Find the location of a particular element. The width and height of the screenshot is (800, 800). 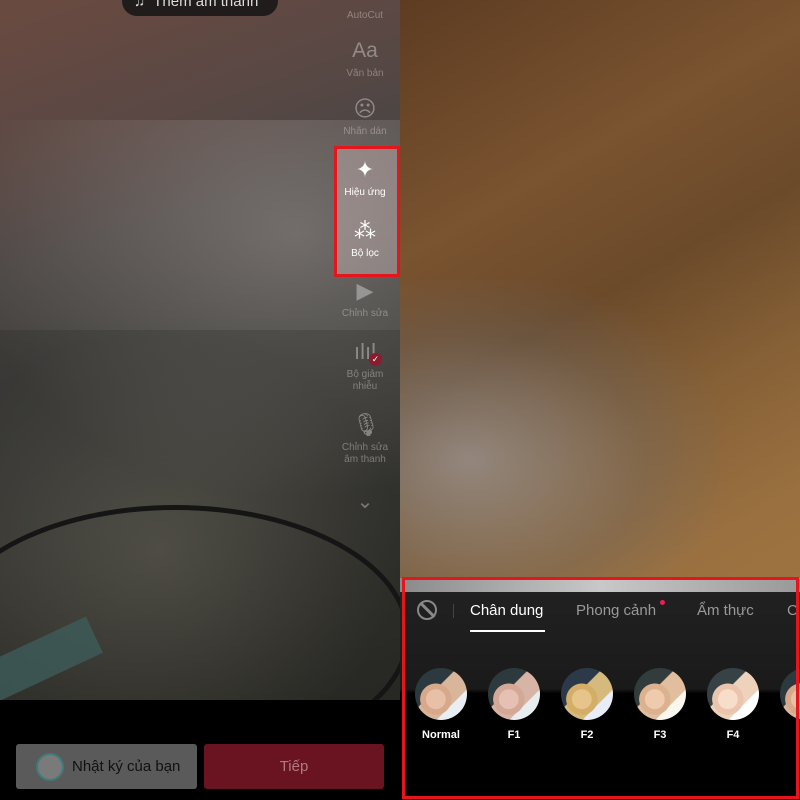

filters-label: Bộ lọc is located at coordinates (365, 253).